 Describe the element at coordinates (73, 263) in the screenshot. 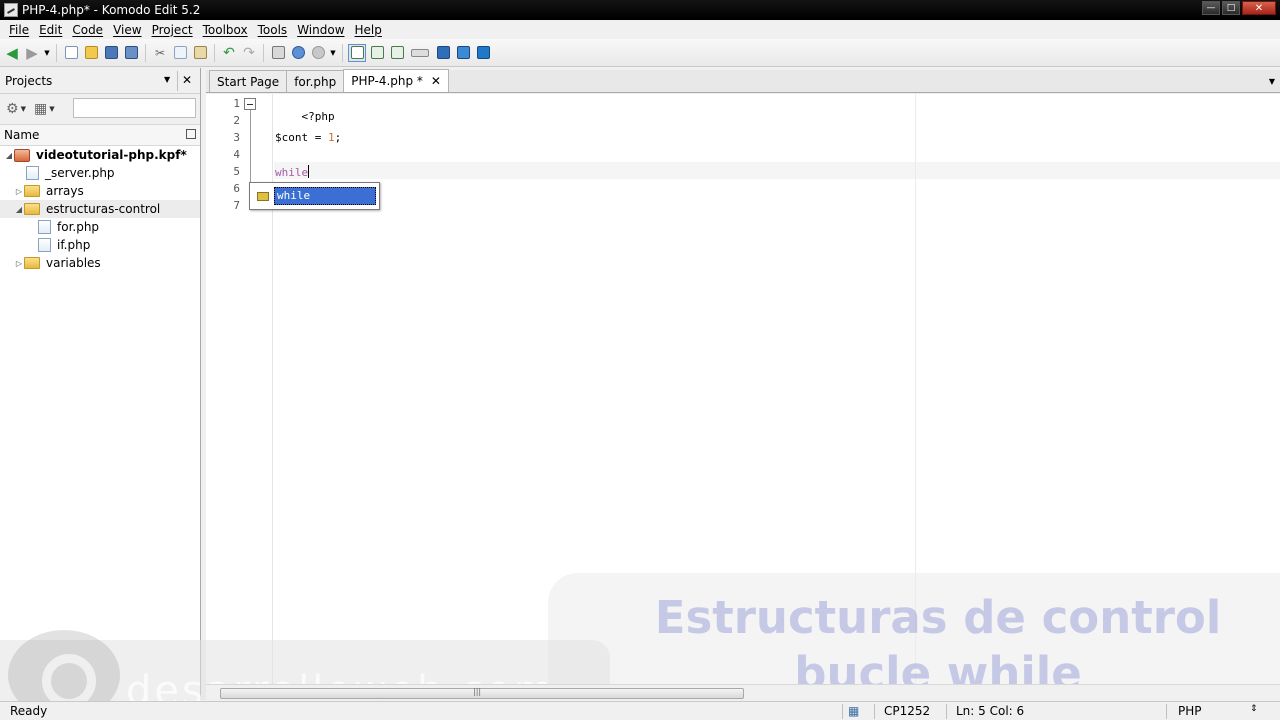

I see `tree-item-label: variables` at that location.